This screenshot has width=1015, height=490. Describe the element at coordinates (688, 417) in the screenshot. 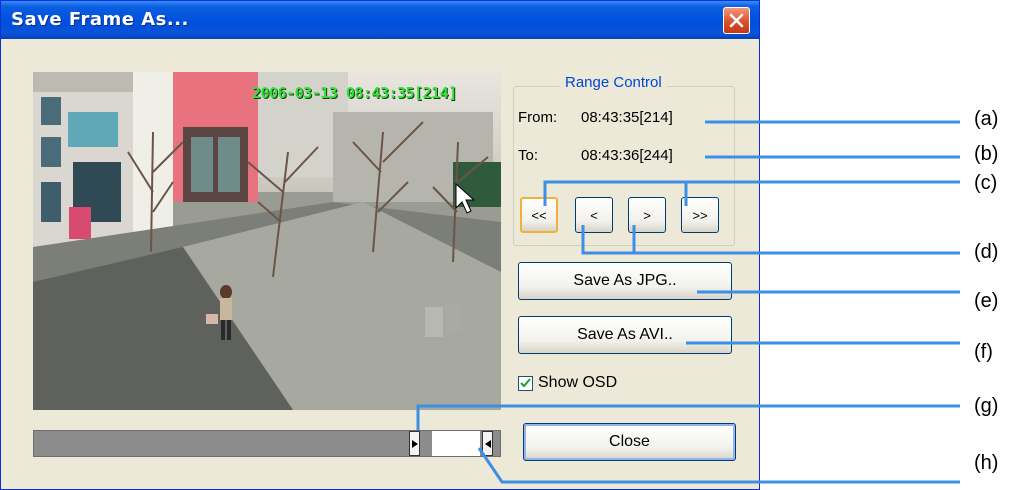

I see `callout-line-g` at that location.